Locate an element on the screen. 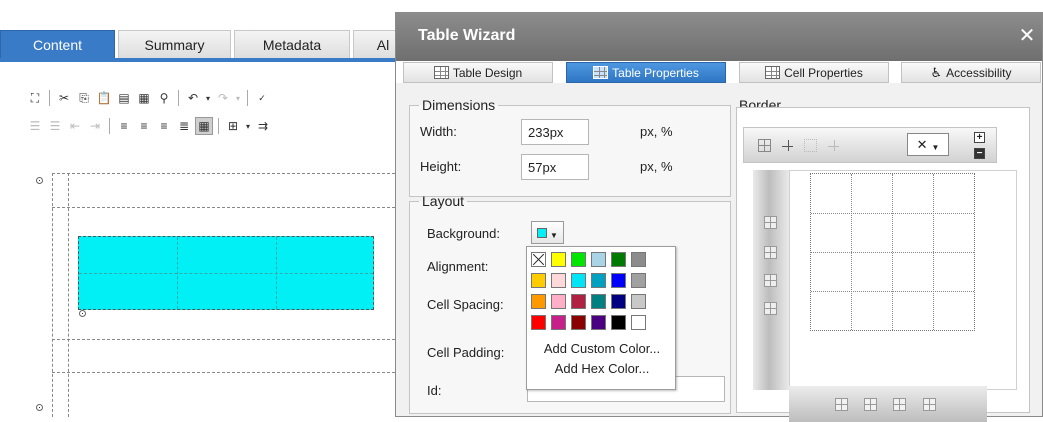  spellcheck-icon: ✓ is located at coordinates (262, 98).